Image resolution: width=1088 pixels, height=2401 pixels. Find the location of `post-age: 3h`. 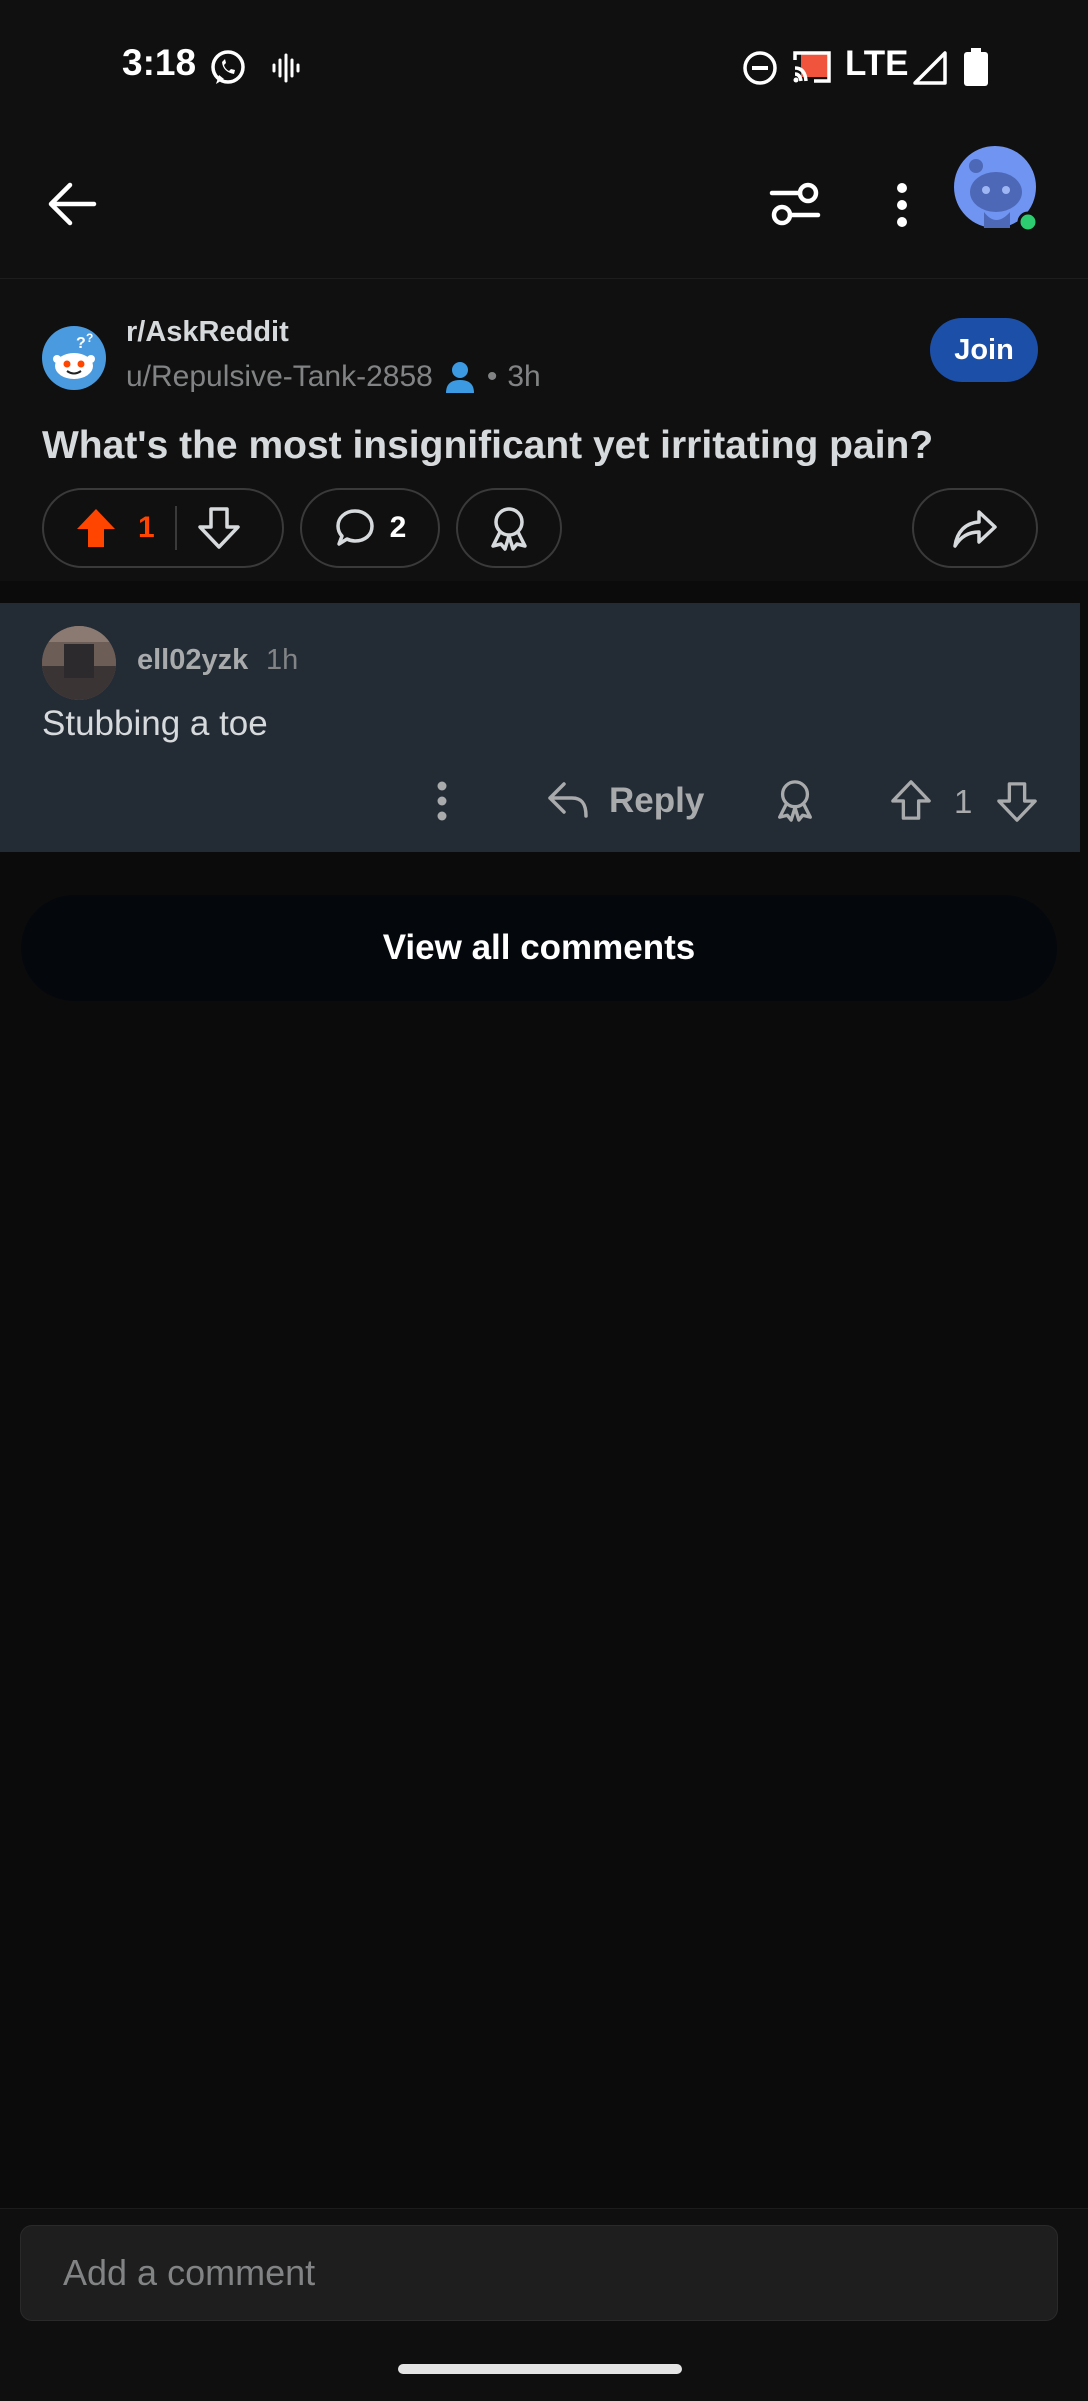

post-age: 3h is located at coordinates (524, 376).